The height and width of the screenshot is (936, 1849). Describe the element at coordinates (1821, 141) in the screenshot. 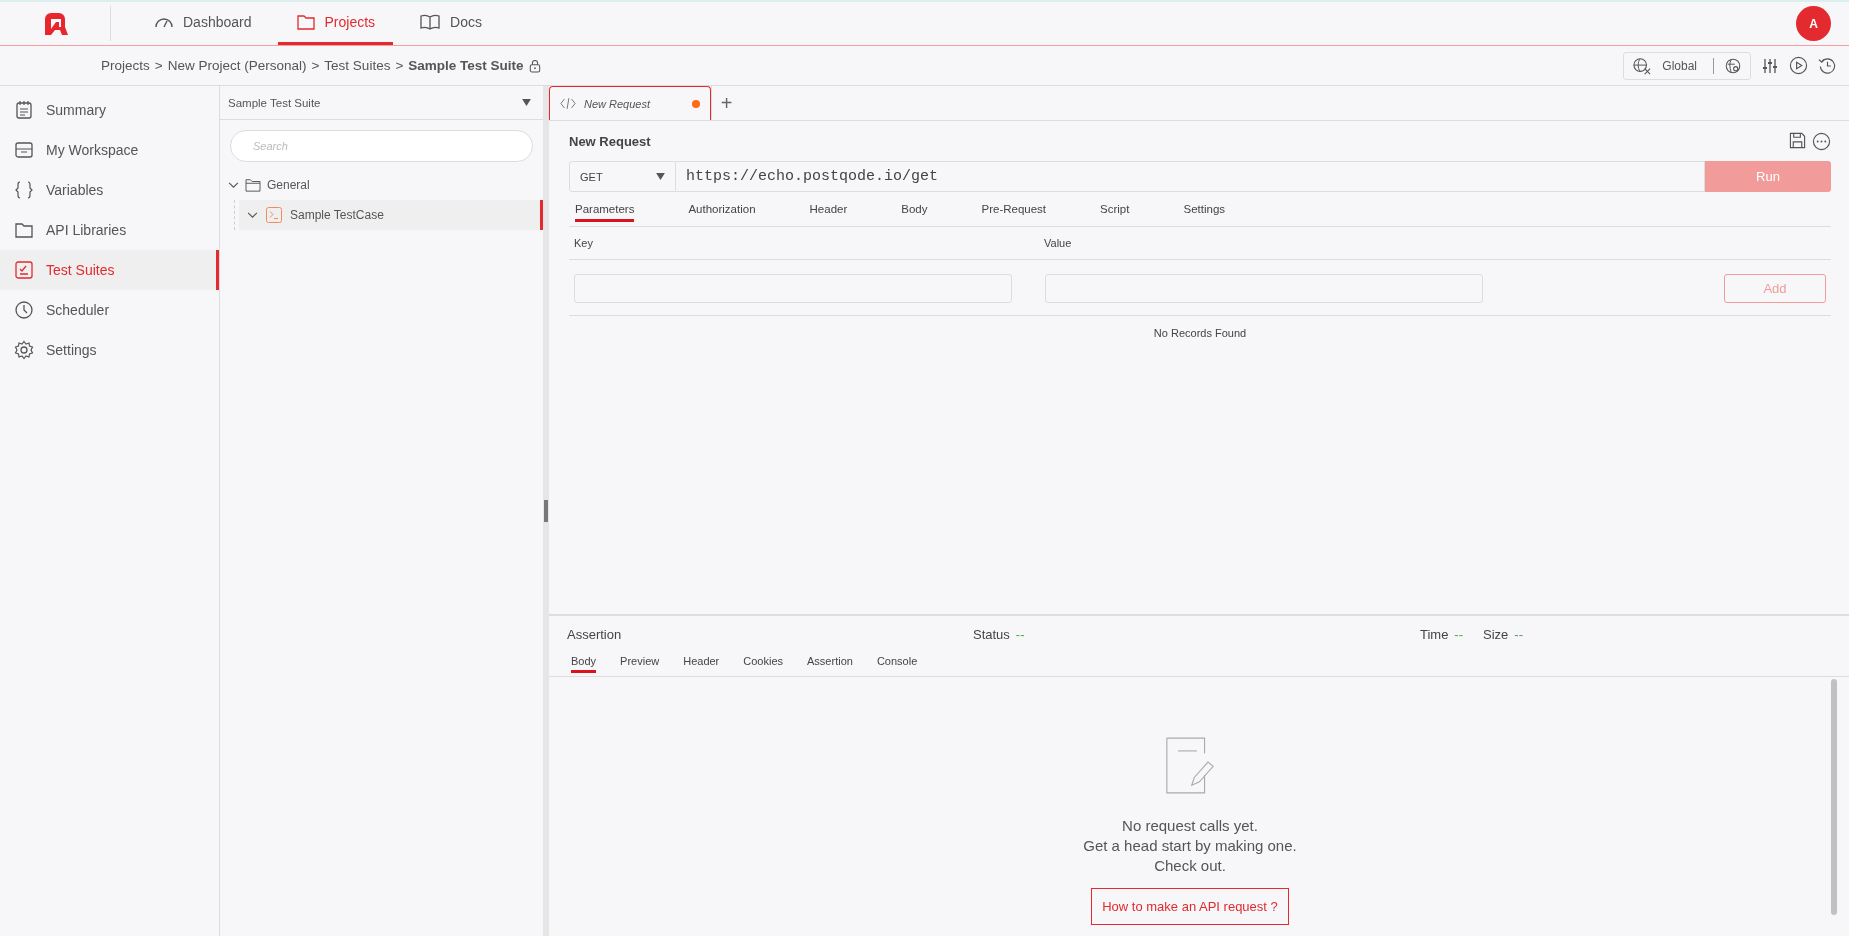

I see `more-icon` at that location.